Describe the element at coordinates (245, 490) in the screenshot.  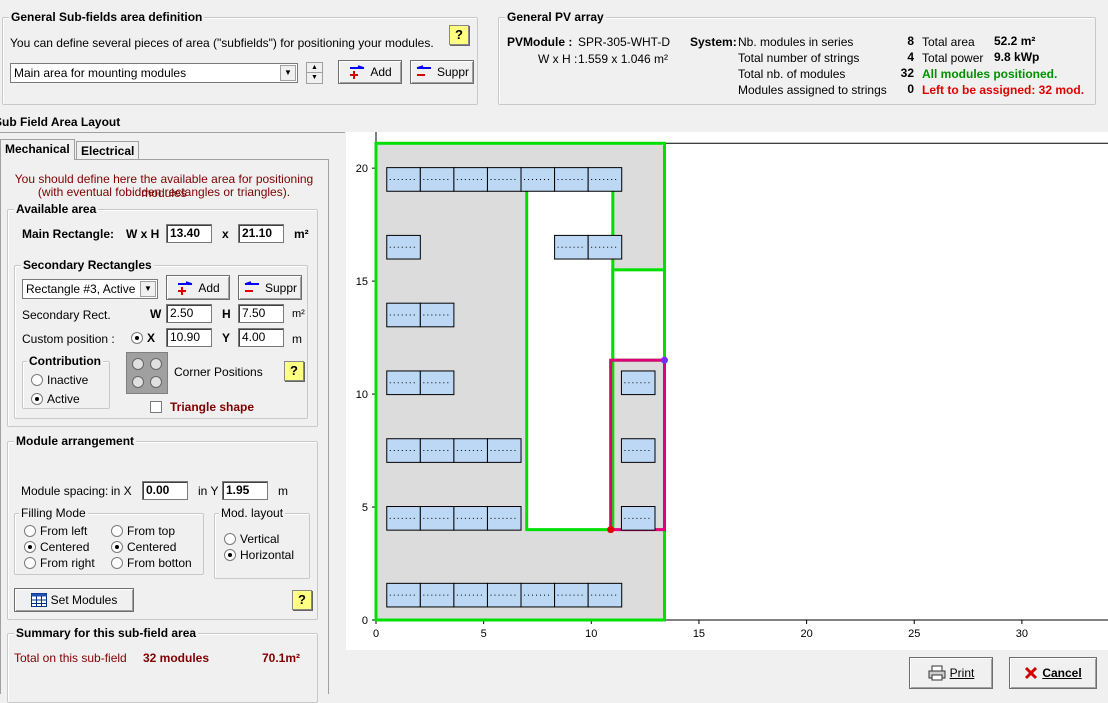
I see `spacing-y-field: 1.95` at that location.